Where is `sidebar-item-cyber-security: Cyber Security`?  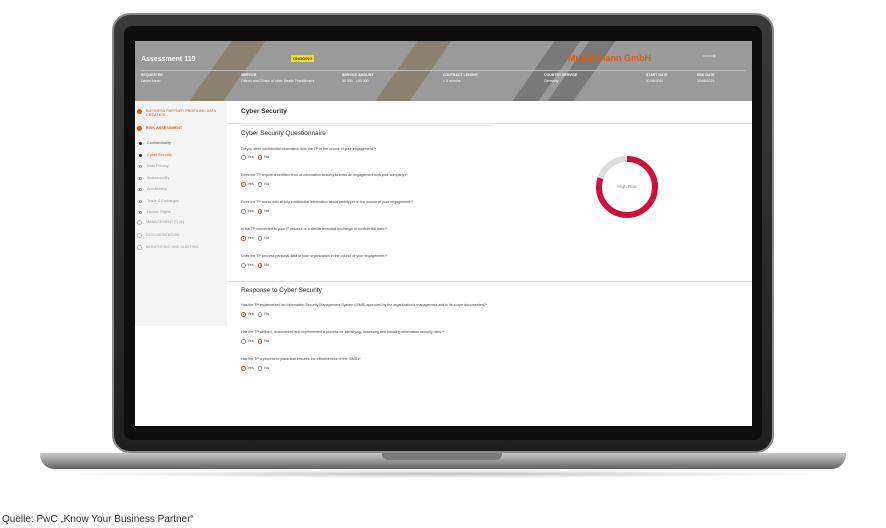 sidebar-item-cyber-security: Cyber Security is located at coordinates (155, 155).